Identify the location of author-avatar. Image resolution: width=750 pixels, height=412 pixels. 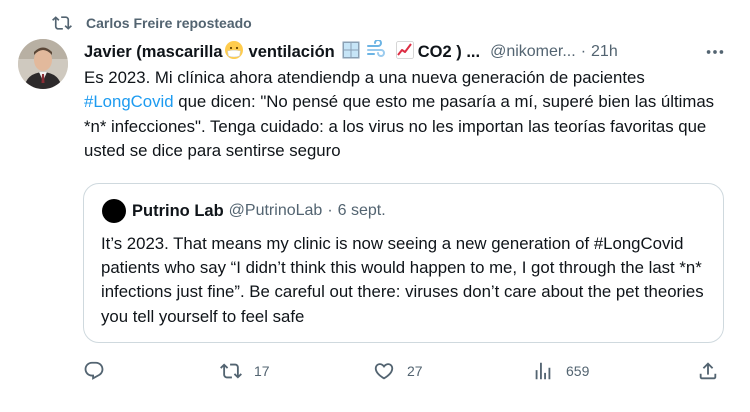
(43, 64).